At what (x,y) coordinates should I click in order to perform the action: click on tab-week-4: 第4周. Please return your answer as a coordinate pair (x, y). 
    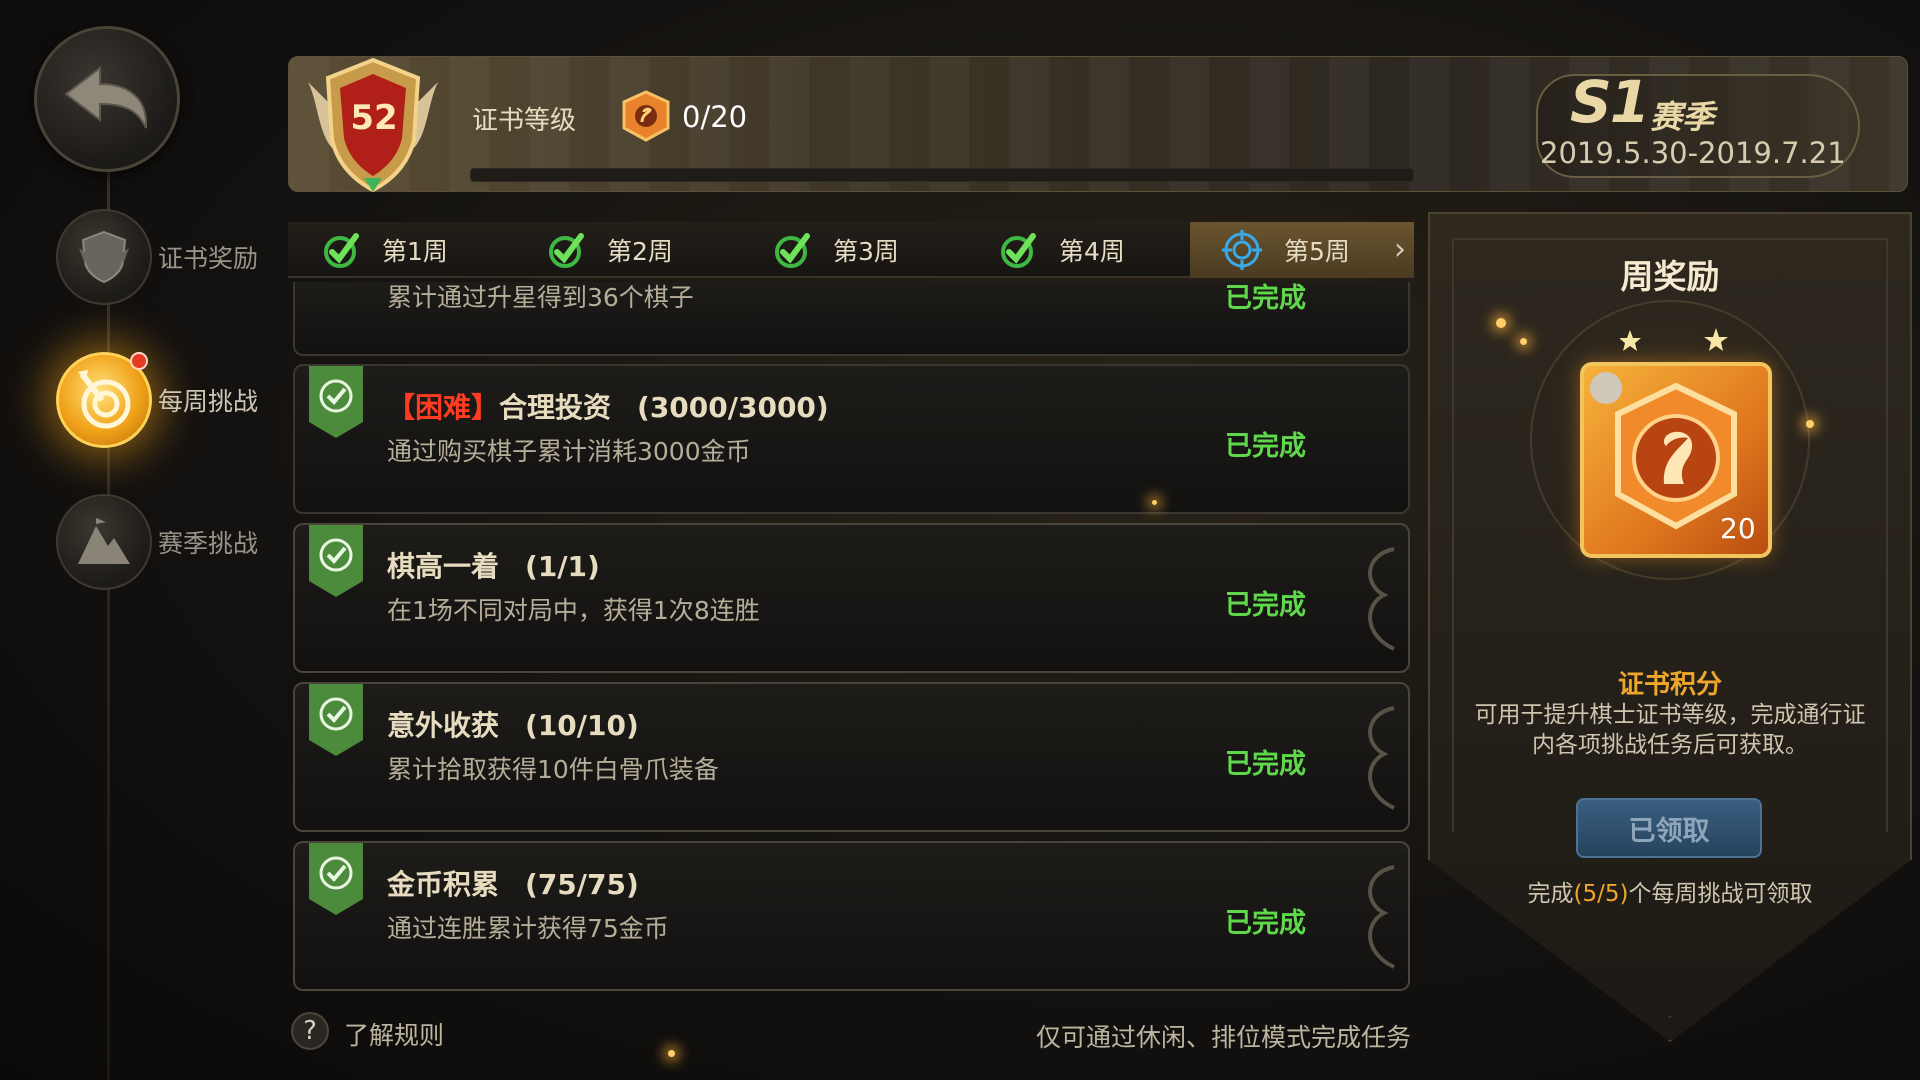
    Looking at the image, I should click on (1061, 250).